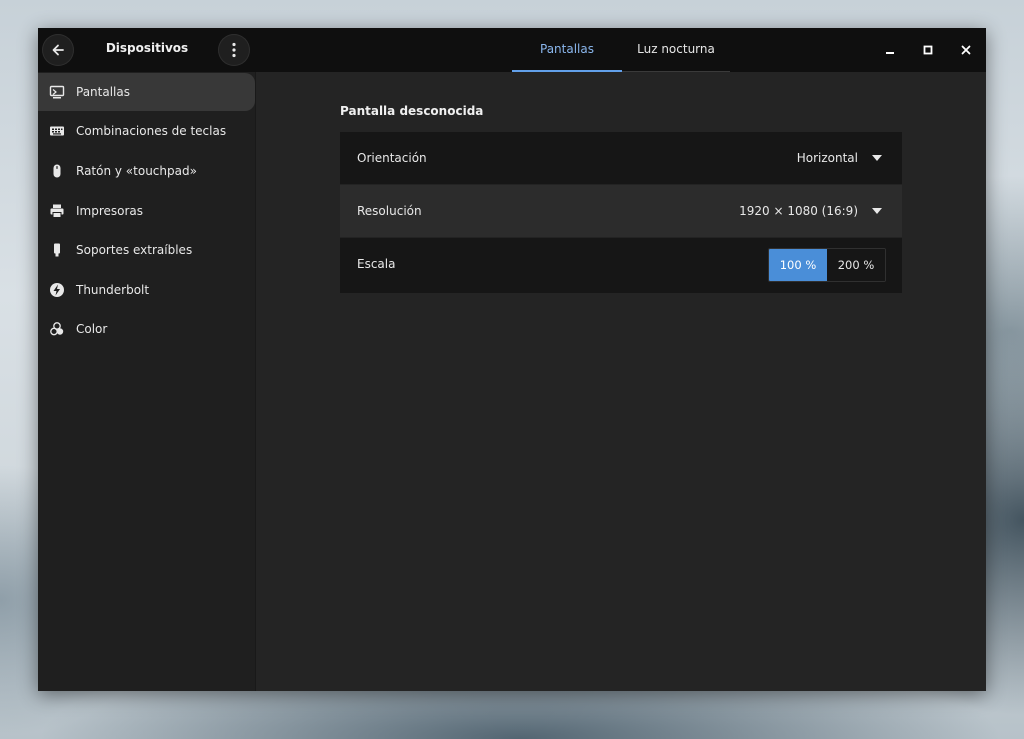  I want to click on scale-row: Escala 100 % 200 %, so click(621, 265).